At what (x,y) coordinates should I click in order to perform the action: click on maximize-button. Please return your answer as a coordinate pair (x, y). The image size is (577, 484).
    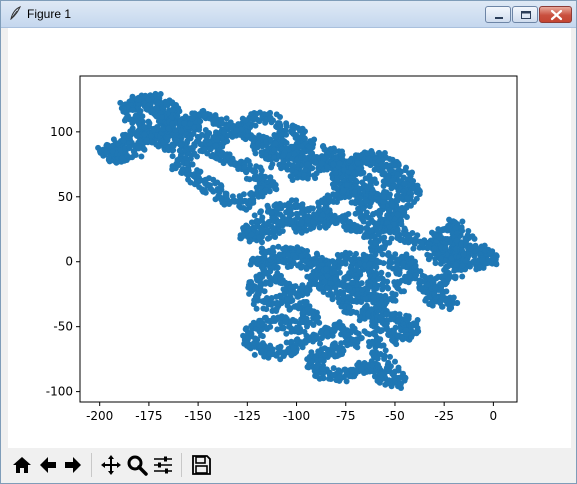
    Looking at the image, I should click on (525, 14).